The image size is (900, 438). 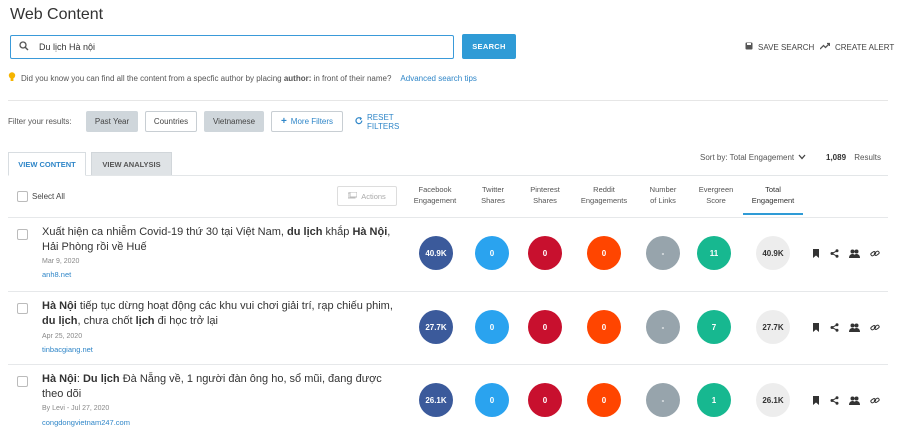 I want to click on column-total-engagement: Total Engagement, so click(x=773, y=195).